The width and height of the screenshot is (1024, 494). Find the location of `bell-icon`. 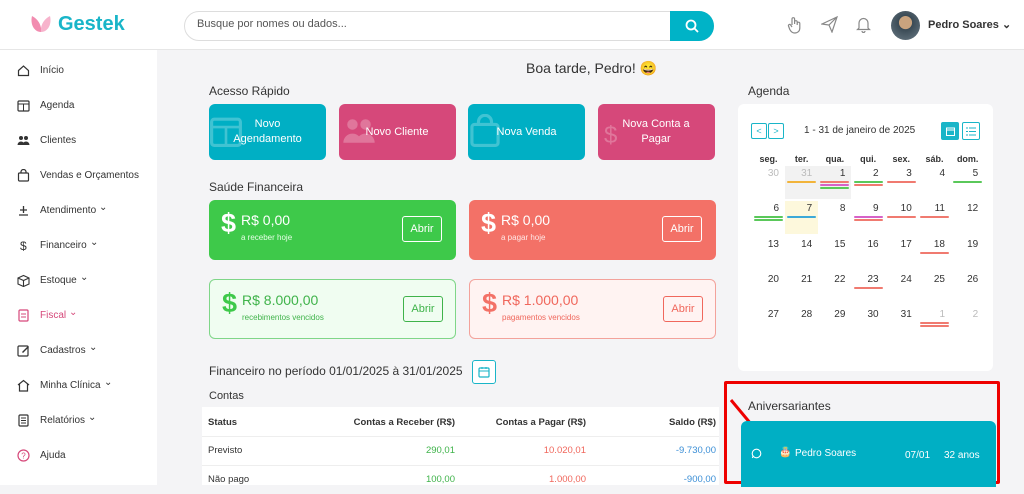

bell-icon is located at coordinates (863, 24).